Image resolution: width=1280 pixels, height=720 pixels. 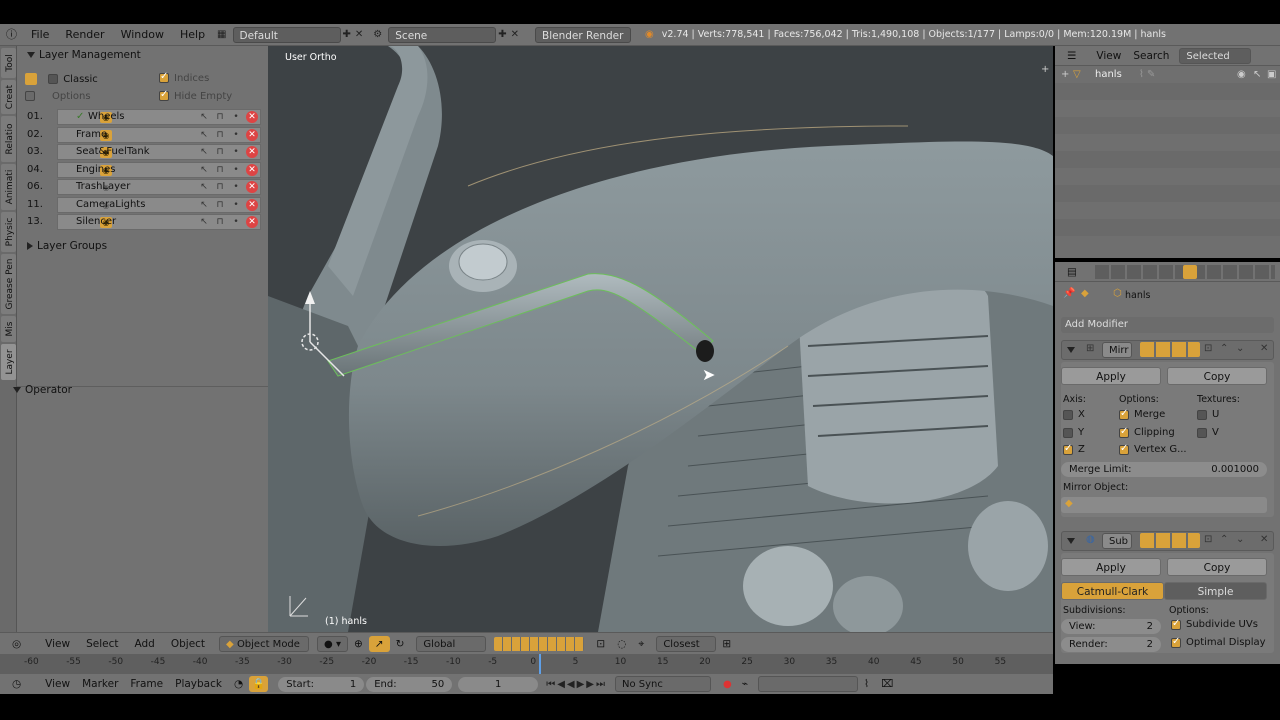 What do you see at coordinates (1164, 469) in the screenshot?
I see `merge-limit-field: Merge Limit: 0.001000` at bounding box center [1164, 469].